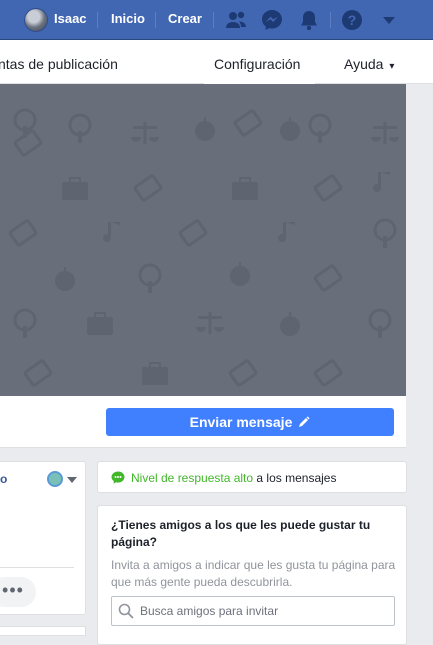  I want to click on search-icon, so click(126, 611).